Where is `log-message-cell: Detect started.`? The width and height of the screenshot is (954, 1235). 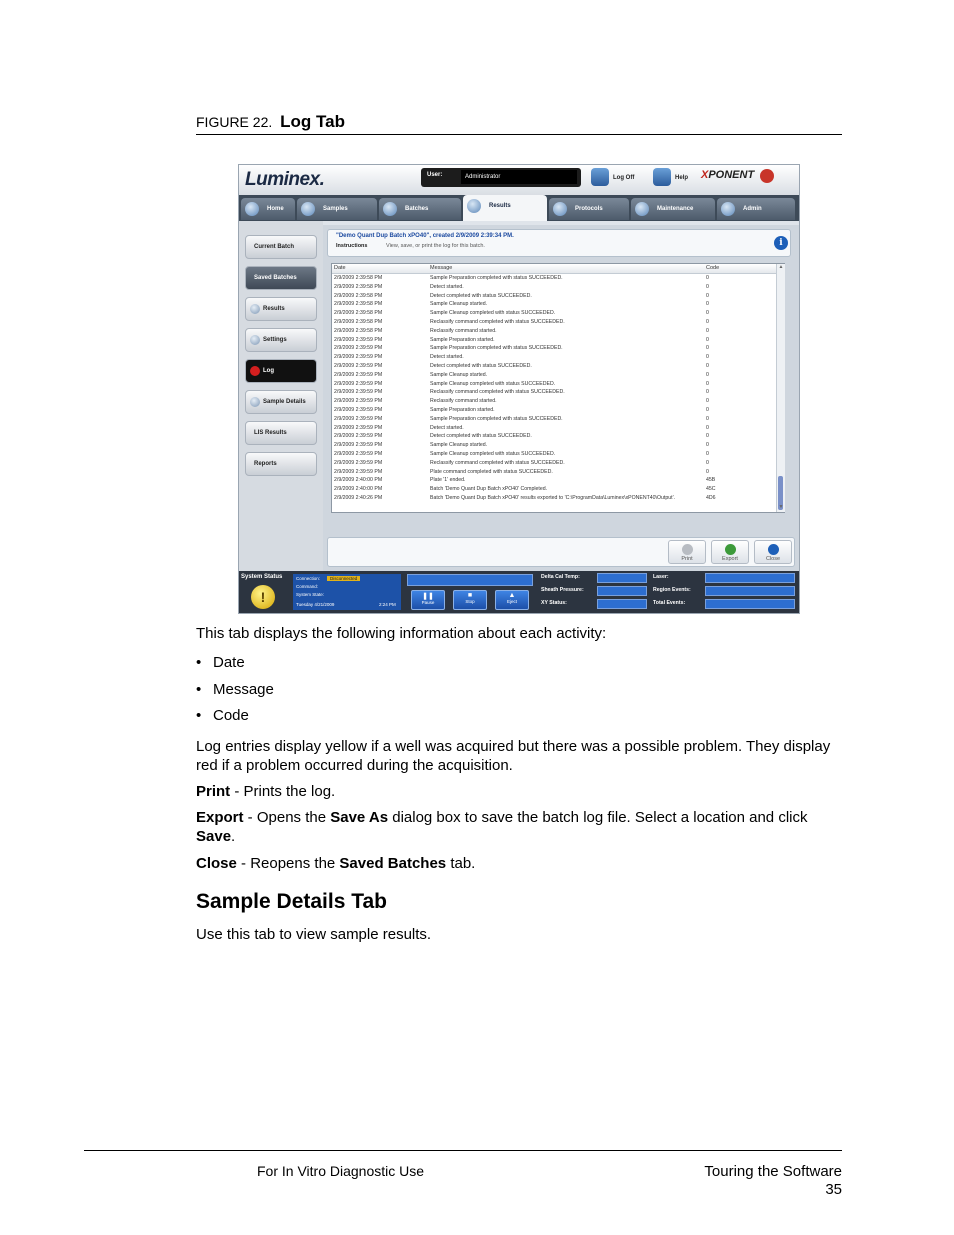 log-message-cell: Detect started. is located at coordinates (447, 357).